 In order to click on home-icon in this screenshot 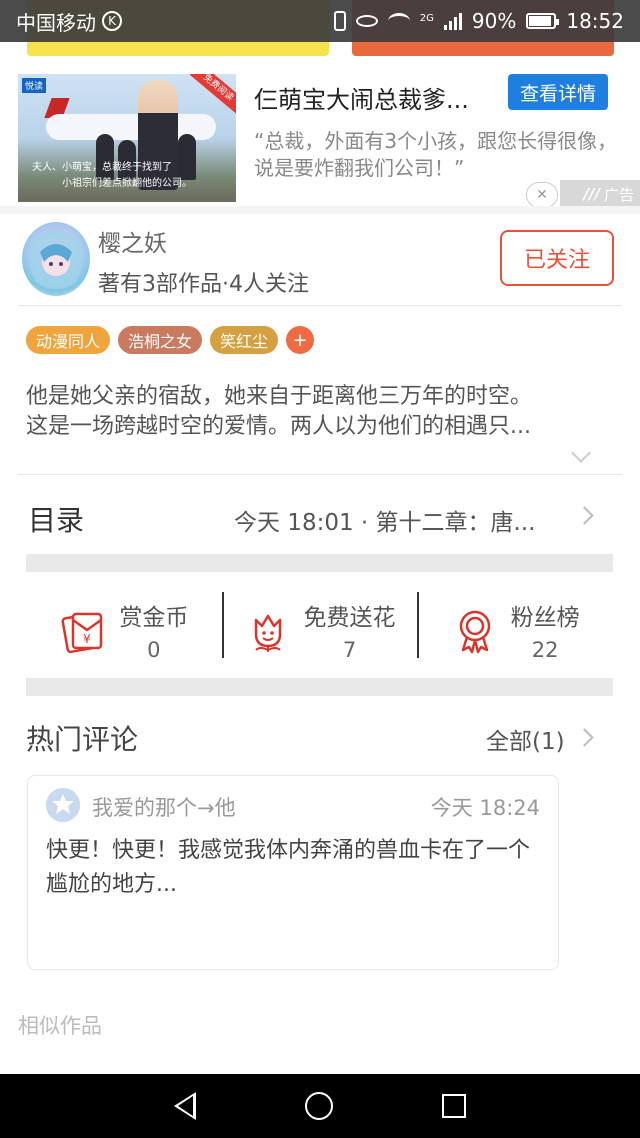, I will do `click(318, 1106)`.